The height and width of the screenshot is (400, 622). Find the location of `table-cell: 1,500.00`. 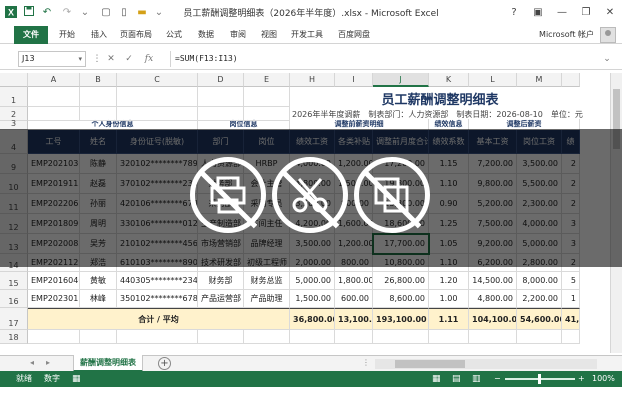

table-cell: 1,500.00 is located at coordinates (312, 299).